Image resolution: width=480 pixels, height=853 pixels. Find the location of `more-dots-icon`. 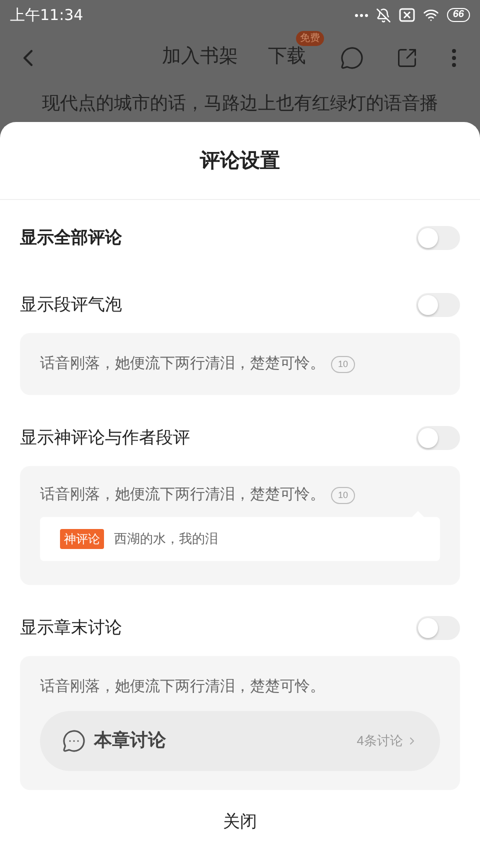

more-dots-icon is located at coordinates (361, 15).